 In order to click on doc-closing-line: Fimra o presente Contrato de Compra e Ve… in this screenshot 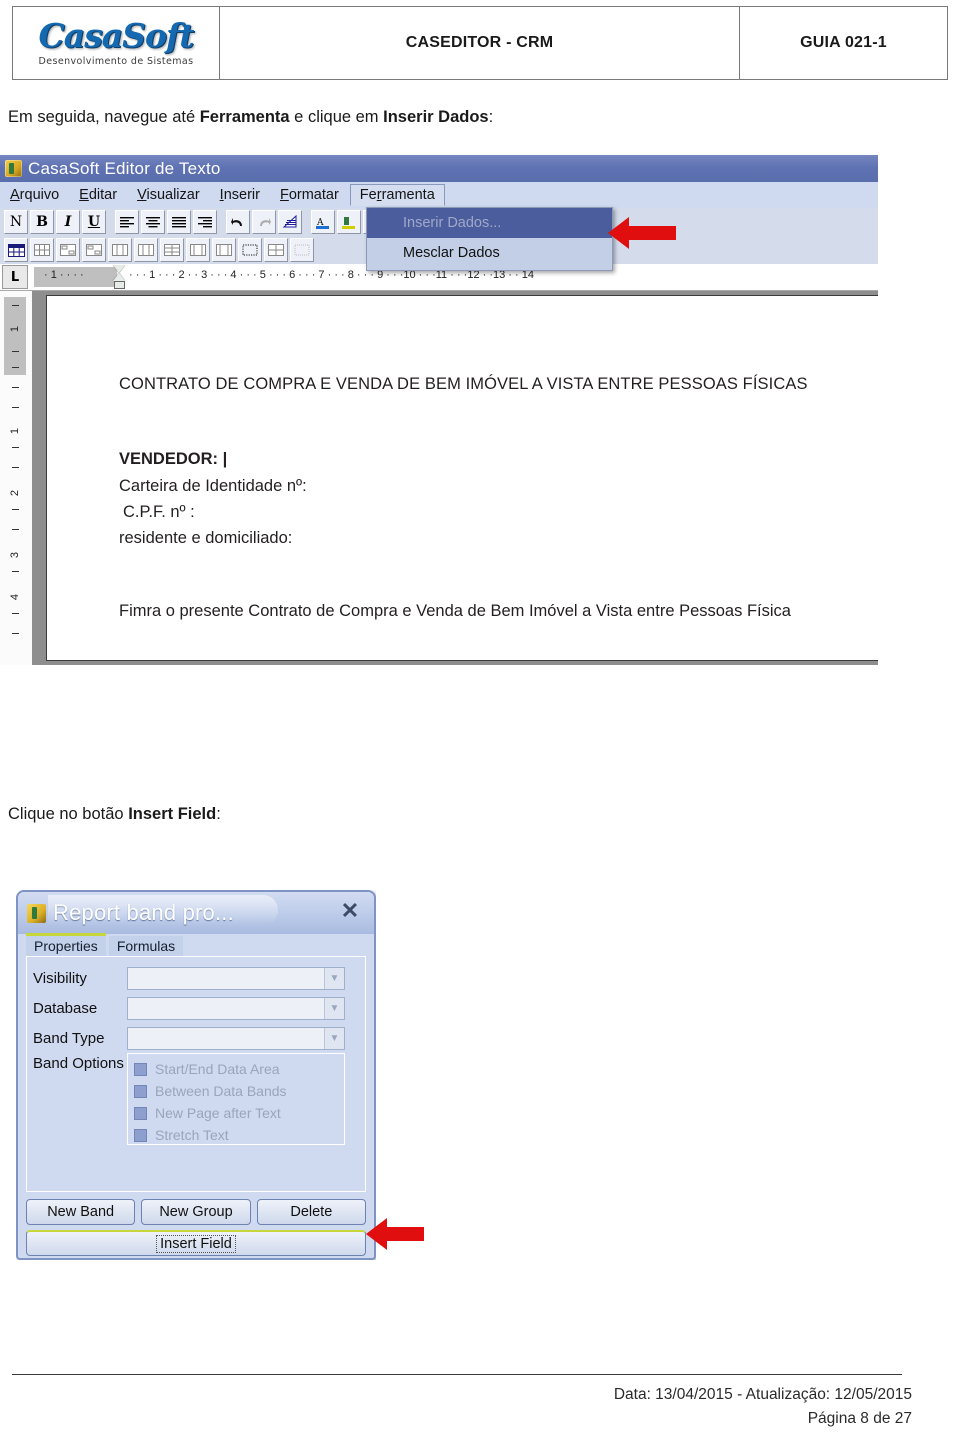, I will do `click(455, 611)`.